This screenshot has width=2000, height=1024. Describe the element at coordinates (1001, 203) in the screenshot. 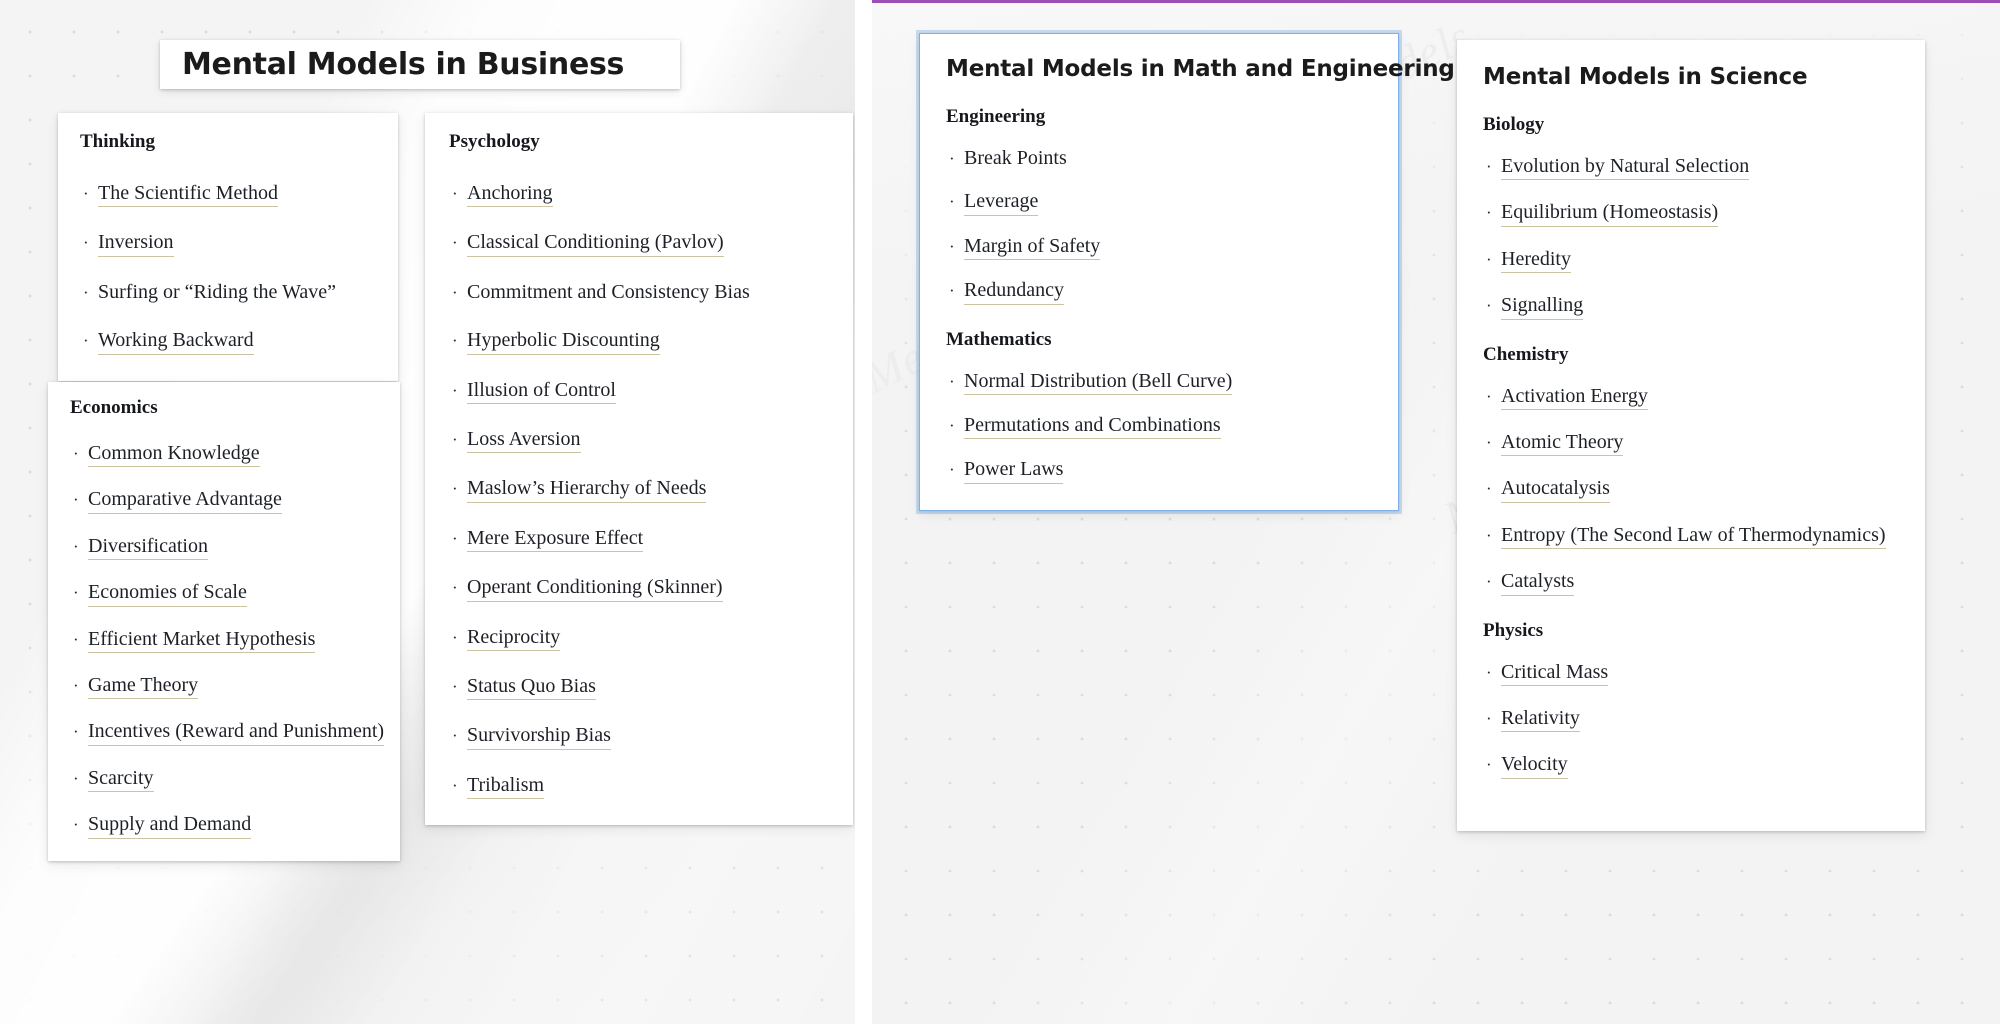

I see `model-link: Leverage` at that location.